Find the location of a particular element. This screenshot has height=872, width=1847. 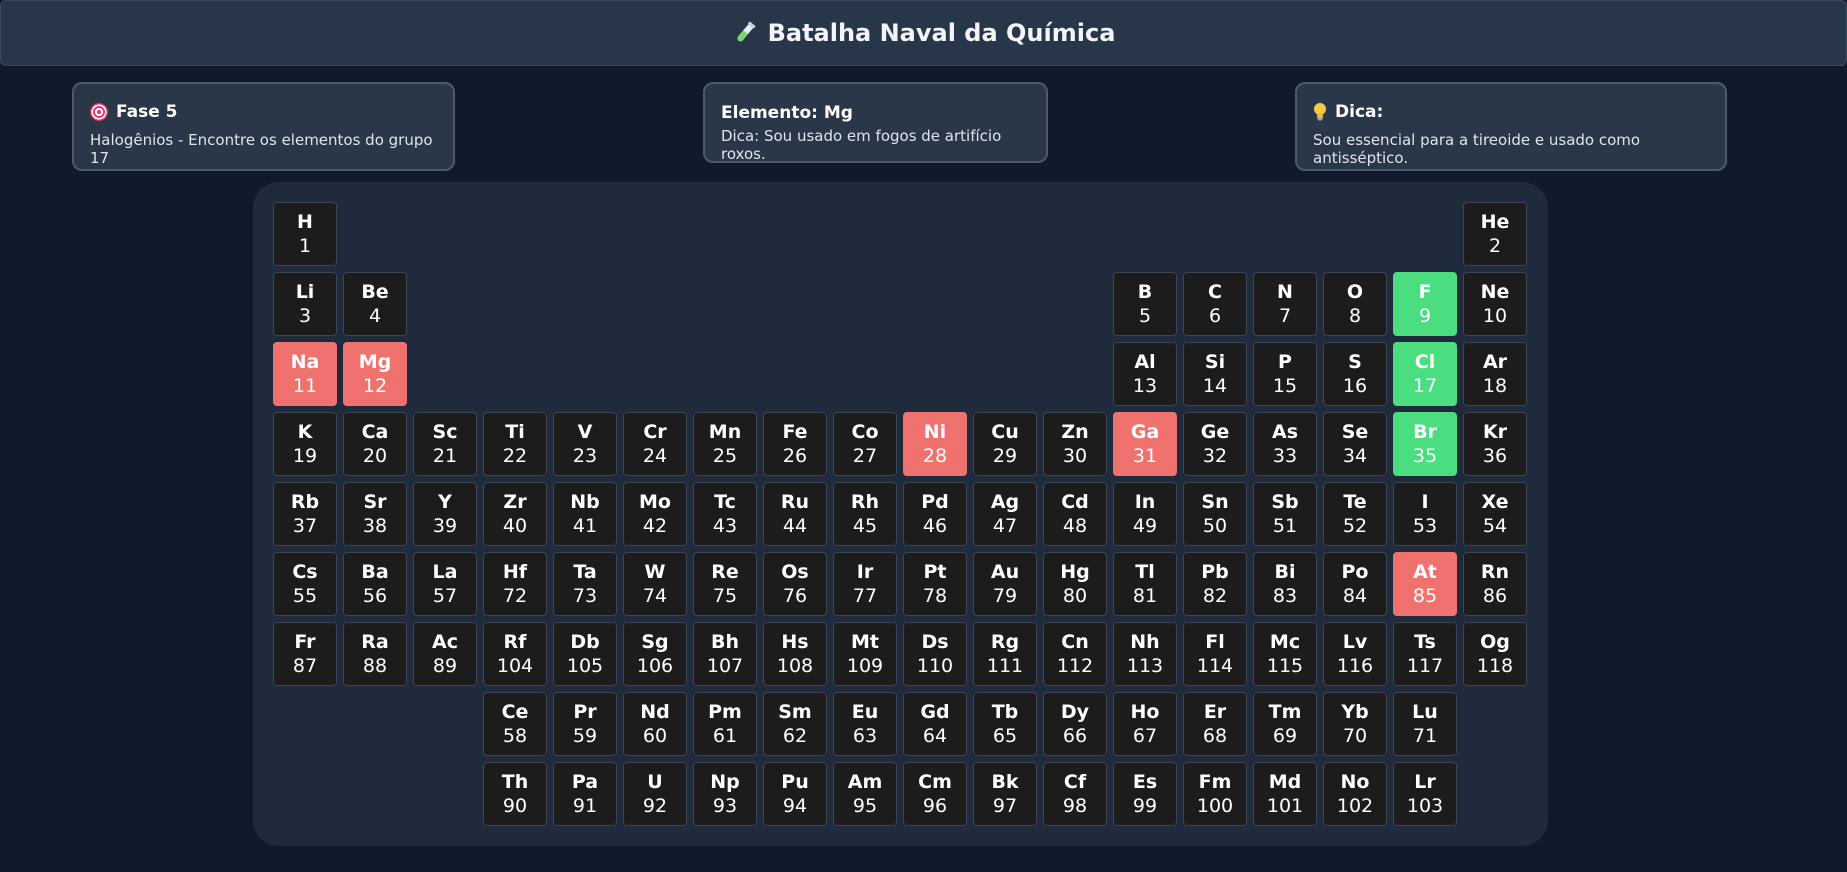

element-cell-cu: Cu 29 is located at coordinates (1005, 444).